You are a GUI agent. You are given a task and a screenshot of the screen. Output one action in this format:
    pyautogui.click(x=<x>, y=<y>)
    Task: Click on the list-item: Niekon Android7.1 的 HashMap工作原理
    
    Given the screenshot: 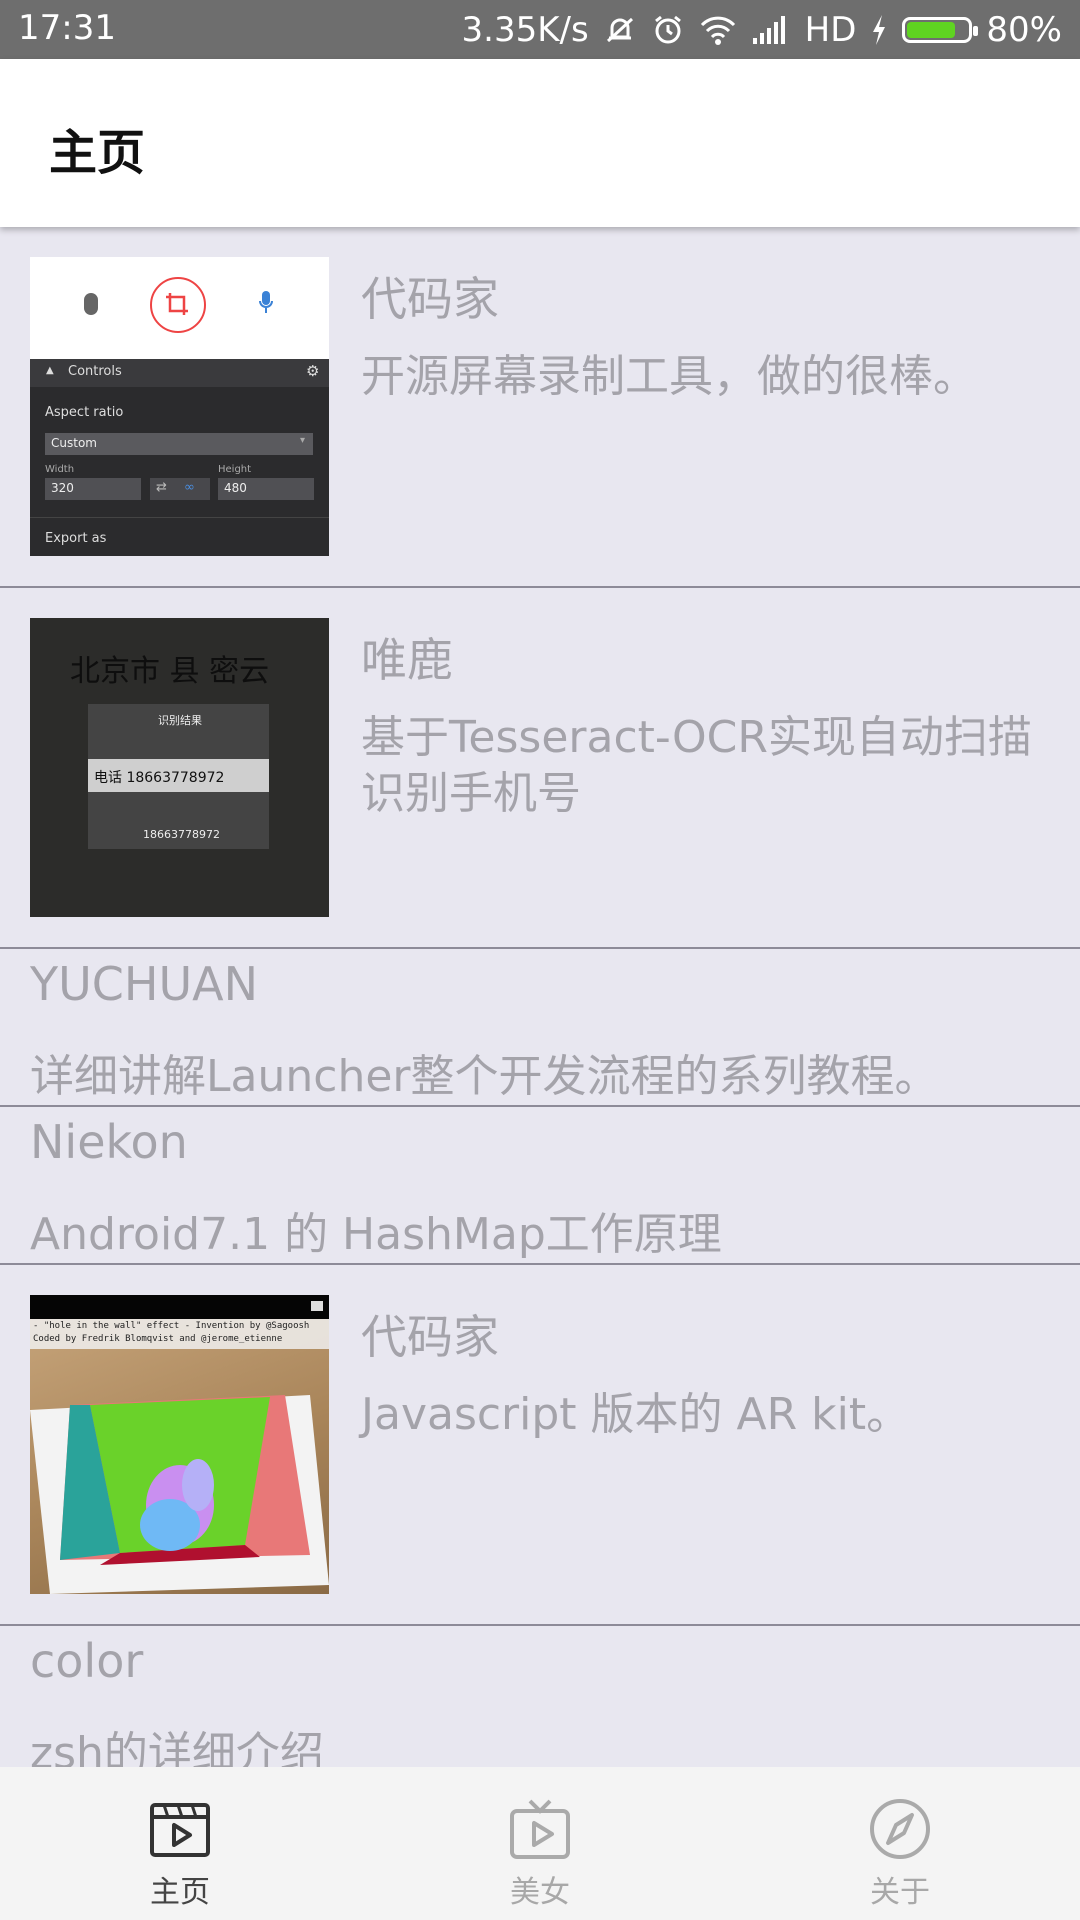 What is the action you would take?
    pyautogui.click(x=540, y=1186)
    